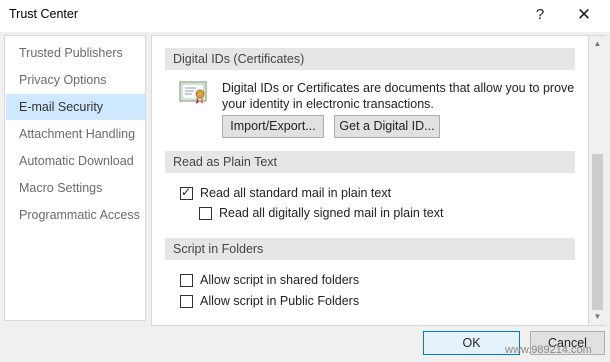 This screenshot has width=610, height=362. I want to click on title-bar: Trust Center ? ✕, so click(305, 16).